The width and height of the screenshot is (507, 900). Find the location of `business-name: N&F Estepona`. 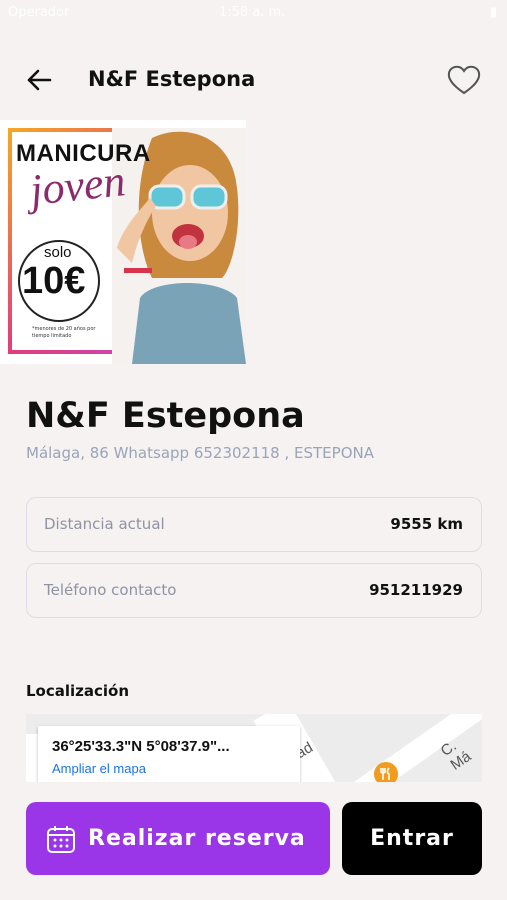

business-name: N&F Estepona is located at coordinates (165, 416).